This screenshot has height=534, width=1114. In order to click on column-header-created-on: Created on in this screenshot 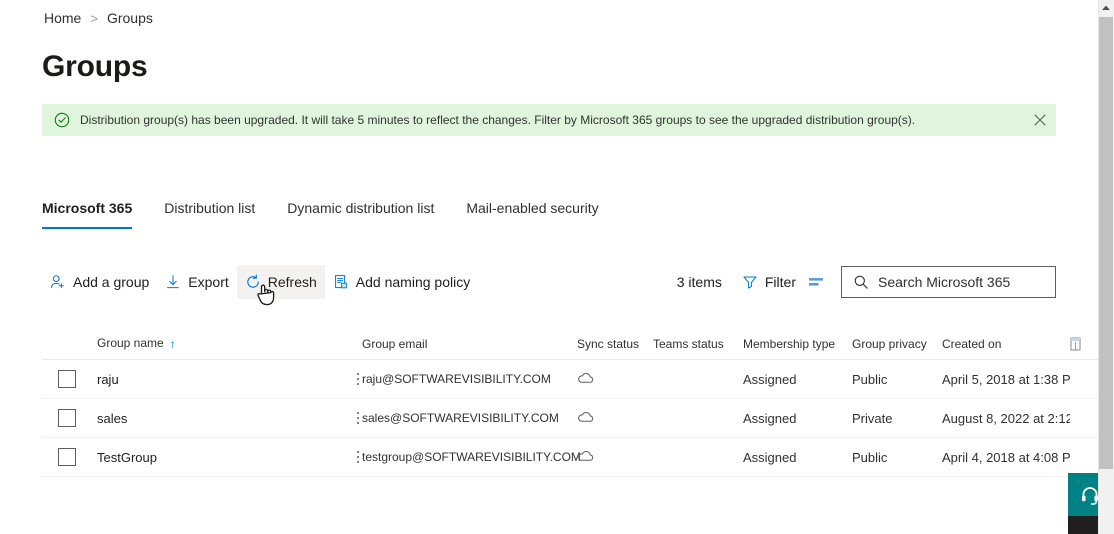, I will do `click(1006, 344)`.